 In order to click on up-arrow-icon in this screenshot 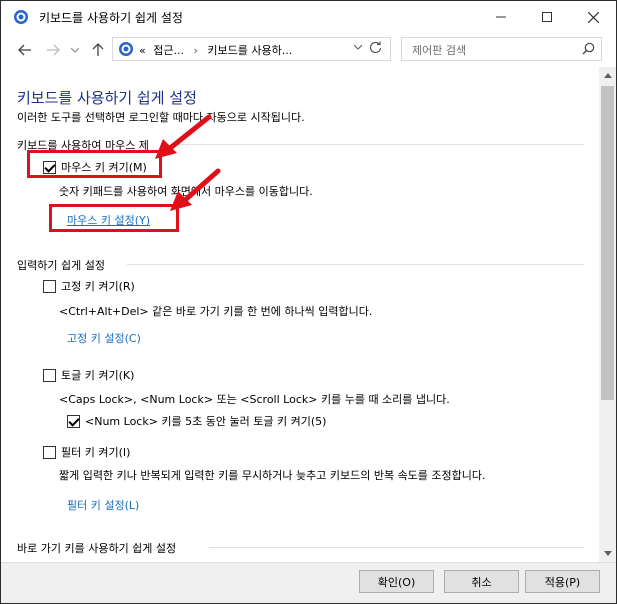, I will do `click(98, 50)`.